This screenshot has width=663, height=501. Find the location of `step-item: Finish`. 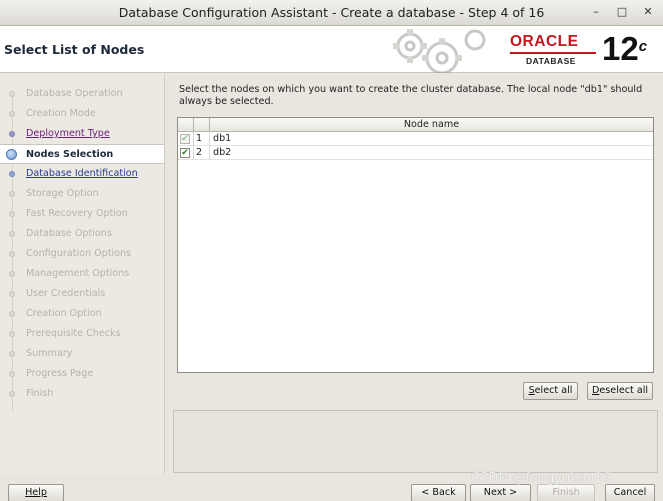

step-item: Finish is located at coordinates (82, 394).